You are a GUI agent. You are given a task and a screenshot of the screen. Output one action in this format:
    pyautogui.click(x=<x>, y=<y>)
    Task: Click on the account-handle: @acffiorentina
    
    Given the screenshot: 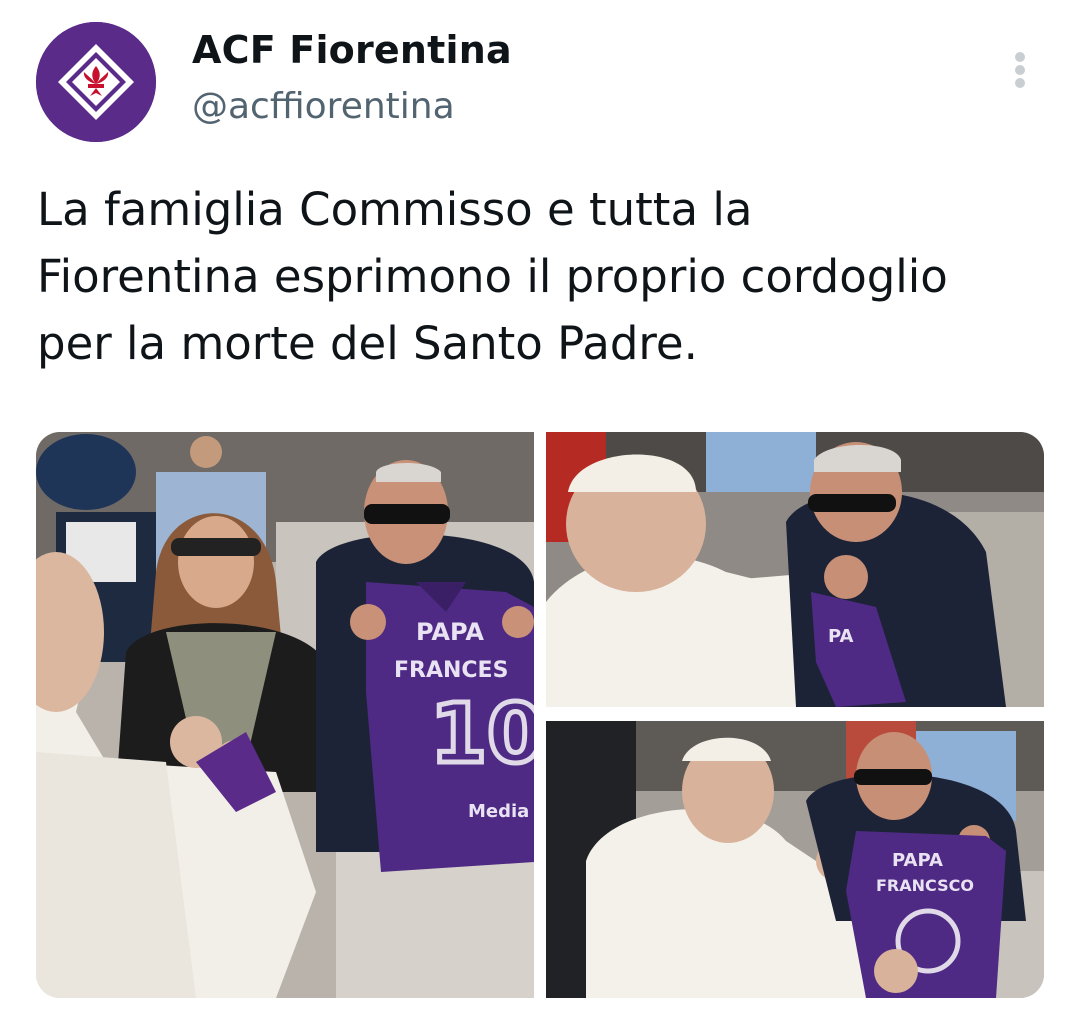 What is the action you would take?
    pyautogui.click(x=323, y=106)
    